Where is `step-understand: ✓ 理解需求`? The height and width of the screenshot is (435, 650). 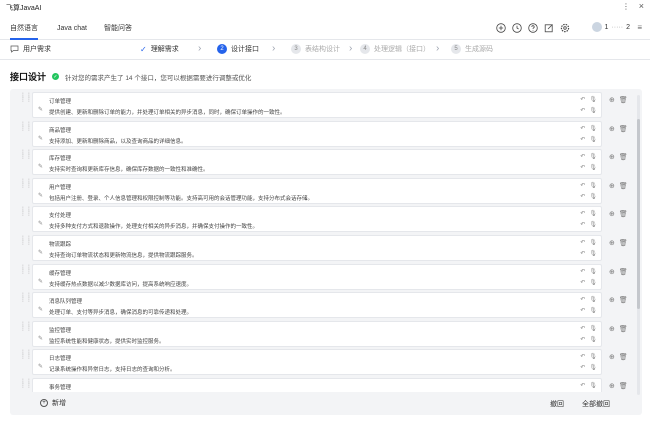
step-understand: ✓ 理解需求 is located at coordinates (159, 49).